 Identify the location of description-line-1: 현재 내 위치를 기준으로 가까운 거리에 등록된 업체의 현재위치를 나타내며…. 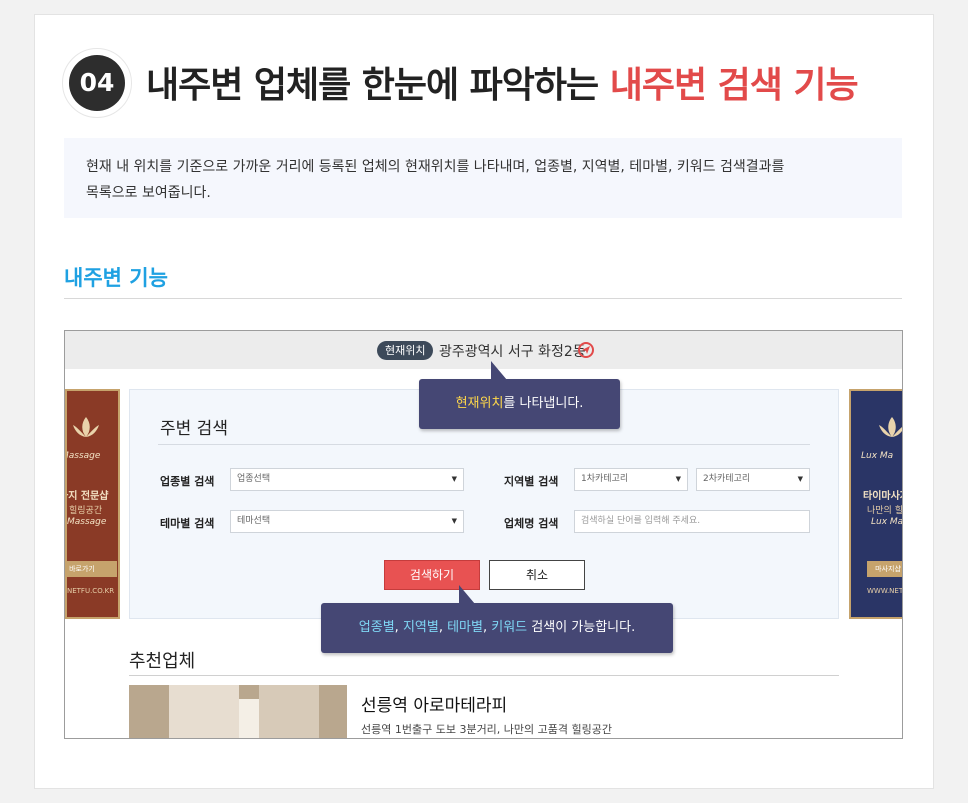
(435, 167).